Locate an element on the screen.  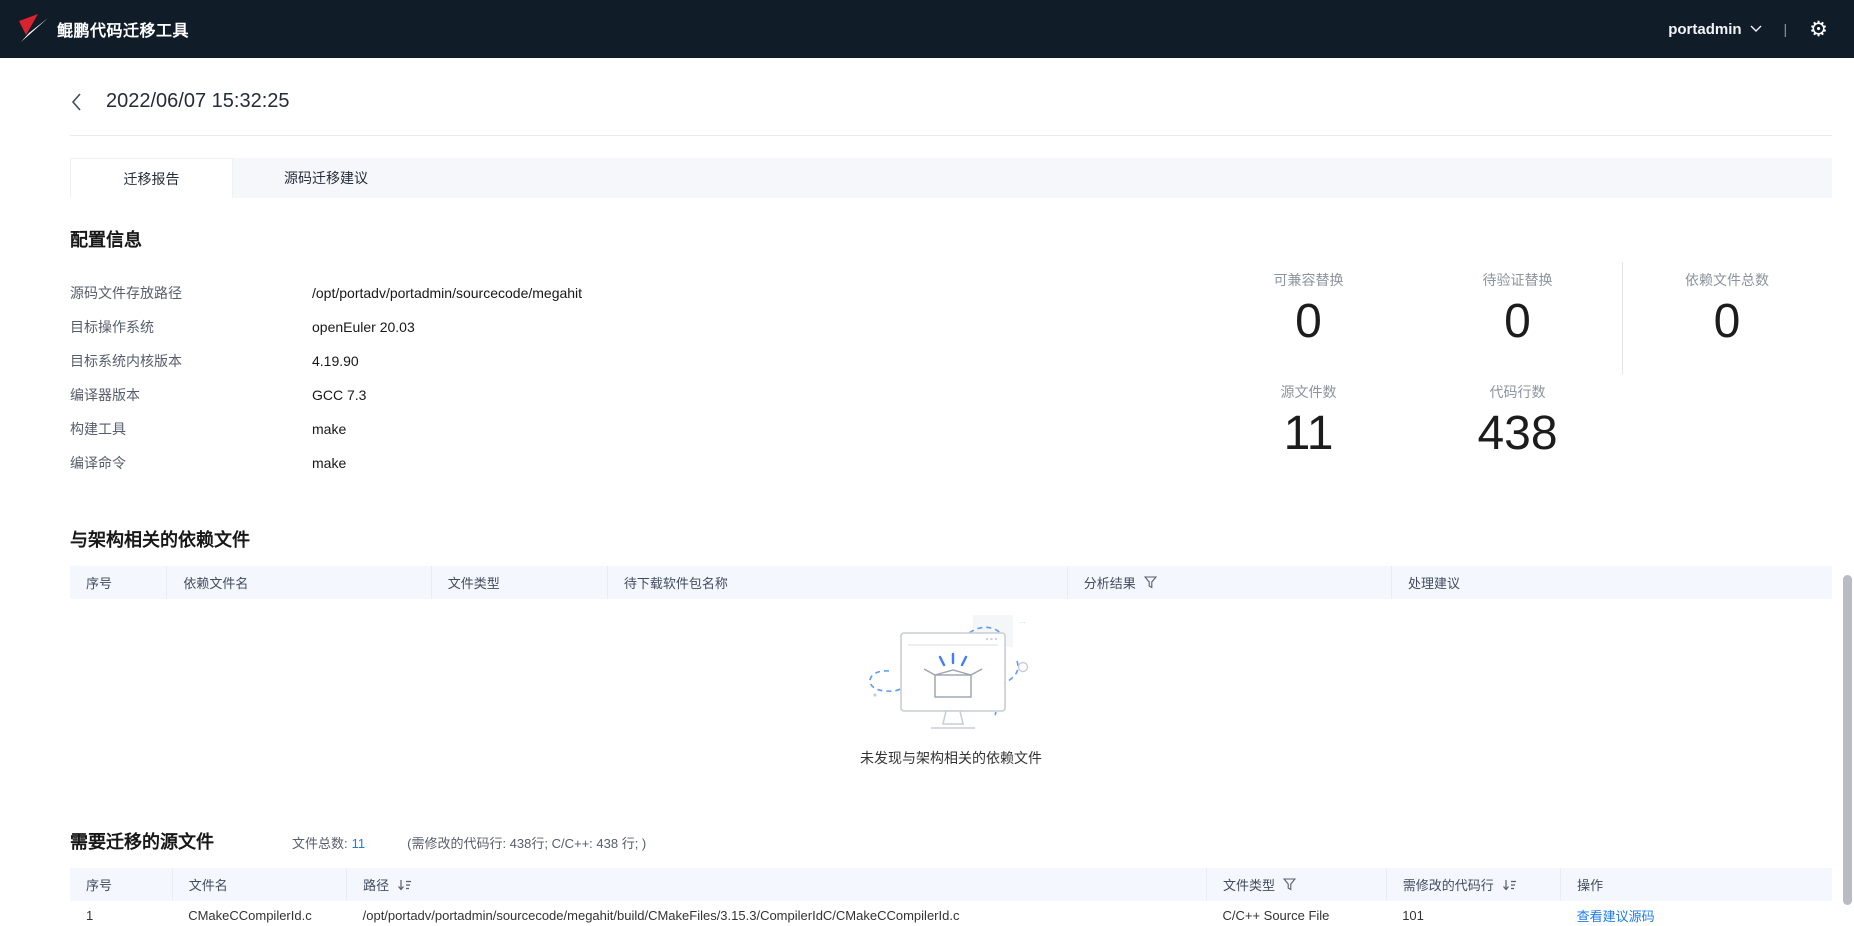
report-header: 2022/06/07 15:32:25 is located at coordinates (927, 85).